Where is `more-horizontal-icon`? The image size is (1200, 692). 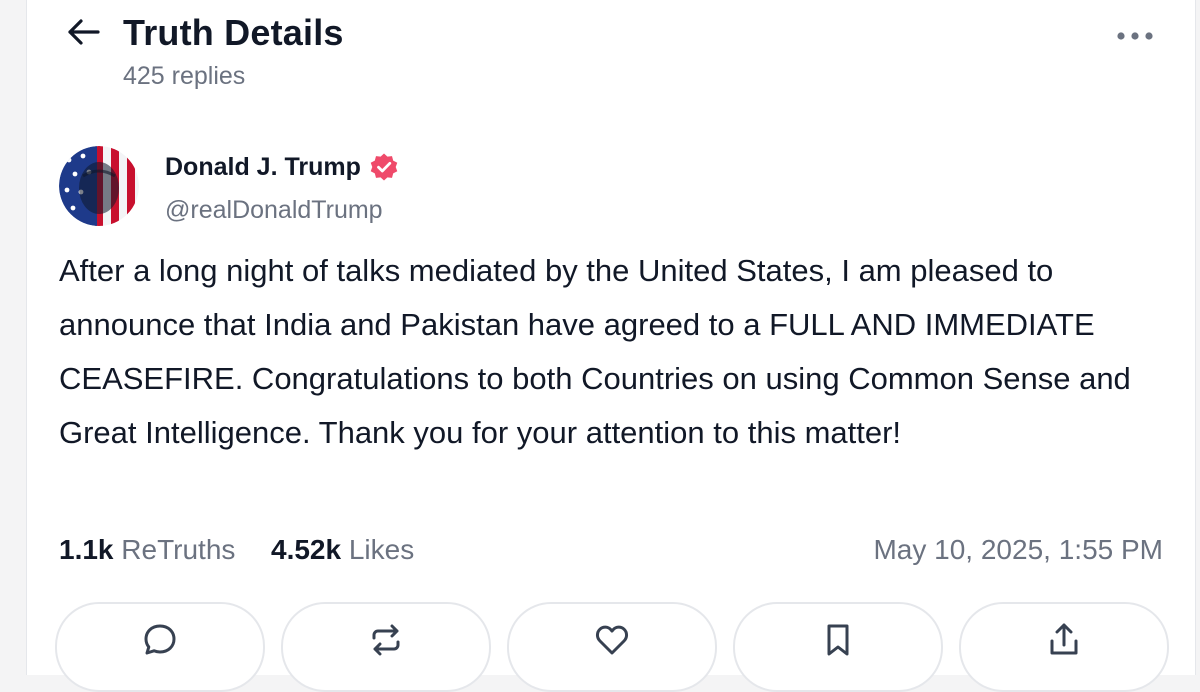 more-horizontal-icon is located at coordinates (1135, 36).